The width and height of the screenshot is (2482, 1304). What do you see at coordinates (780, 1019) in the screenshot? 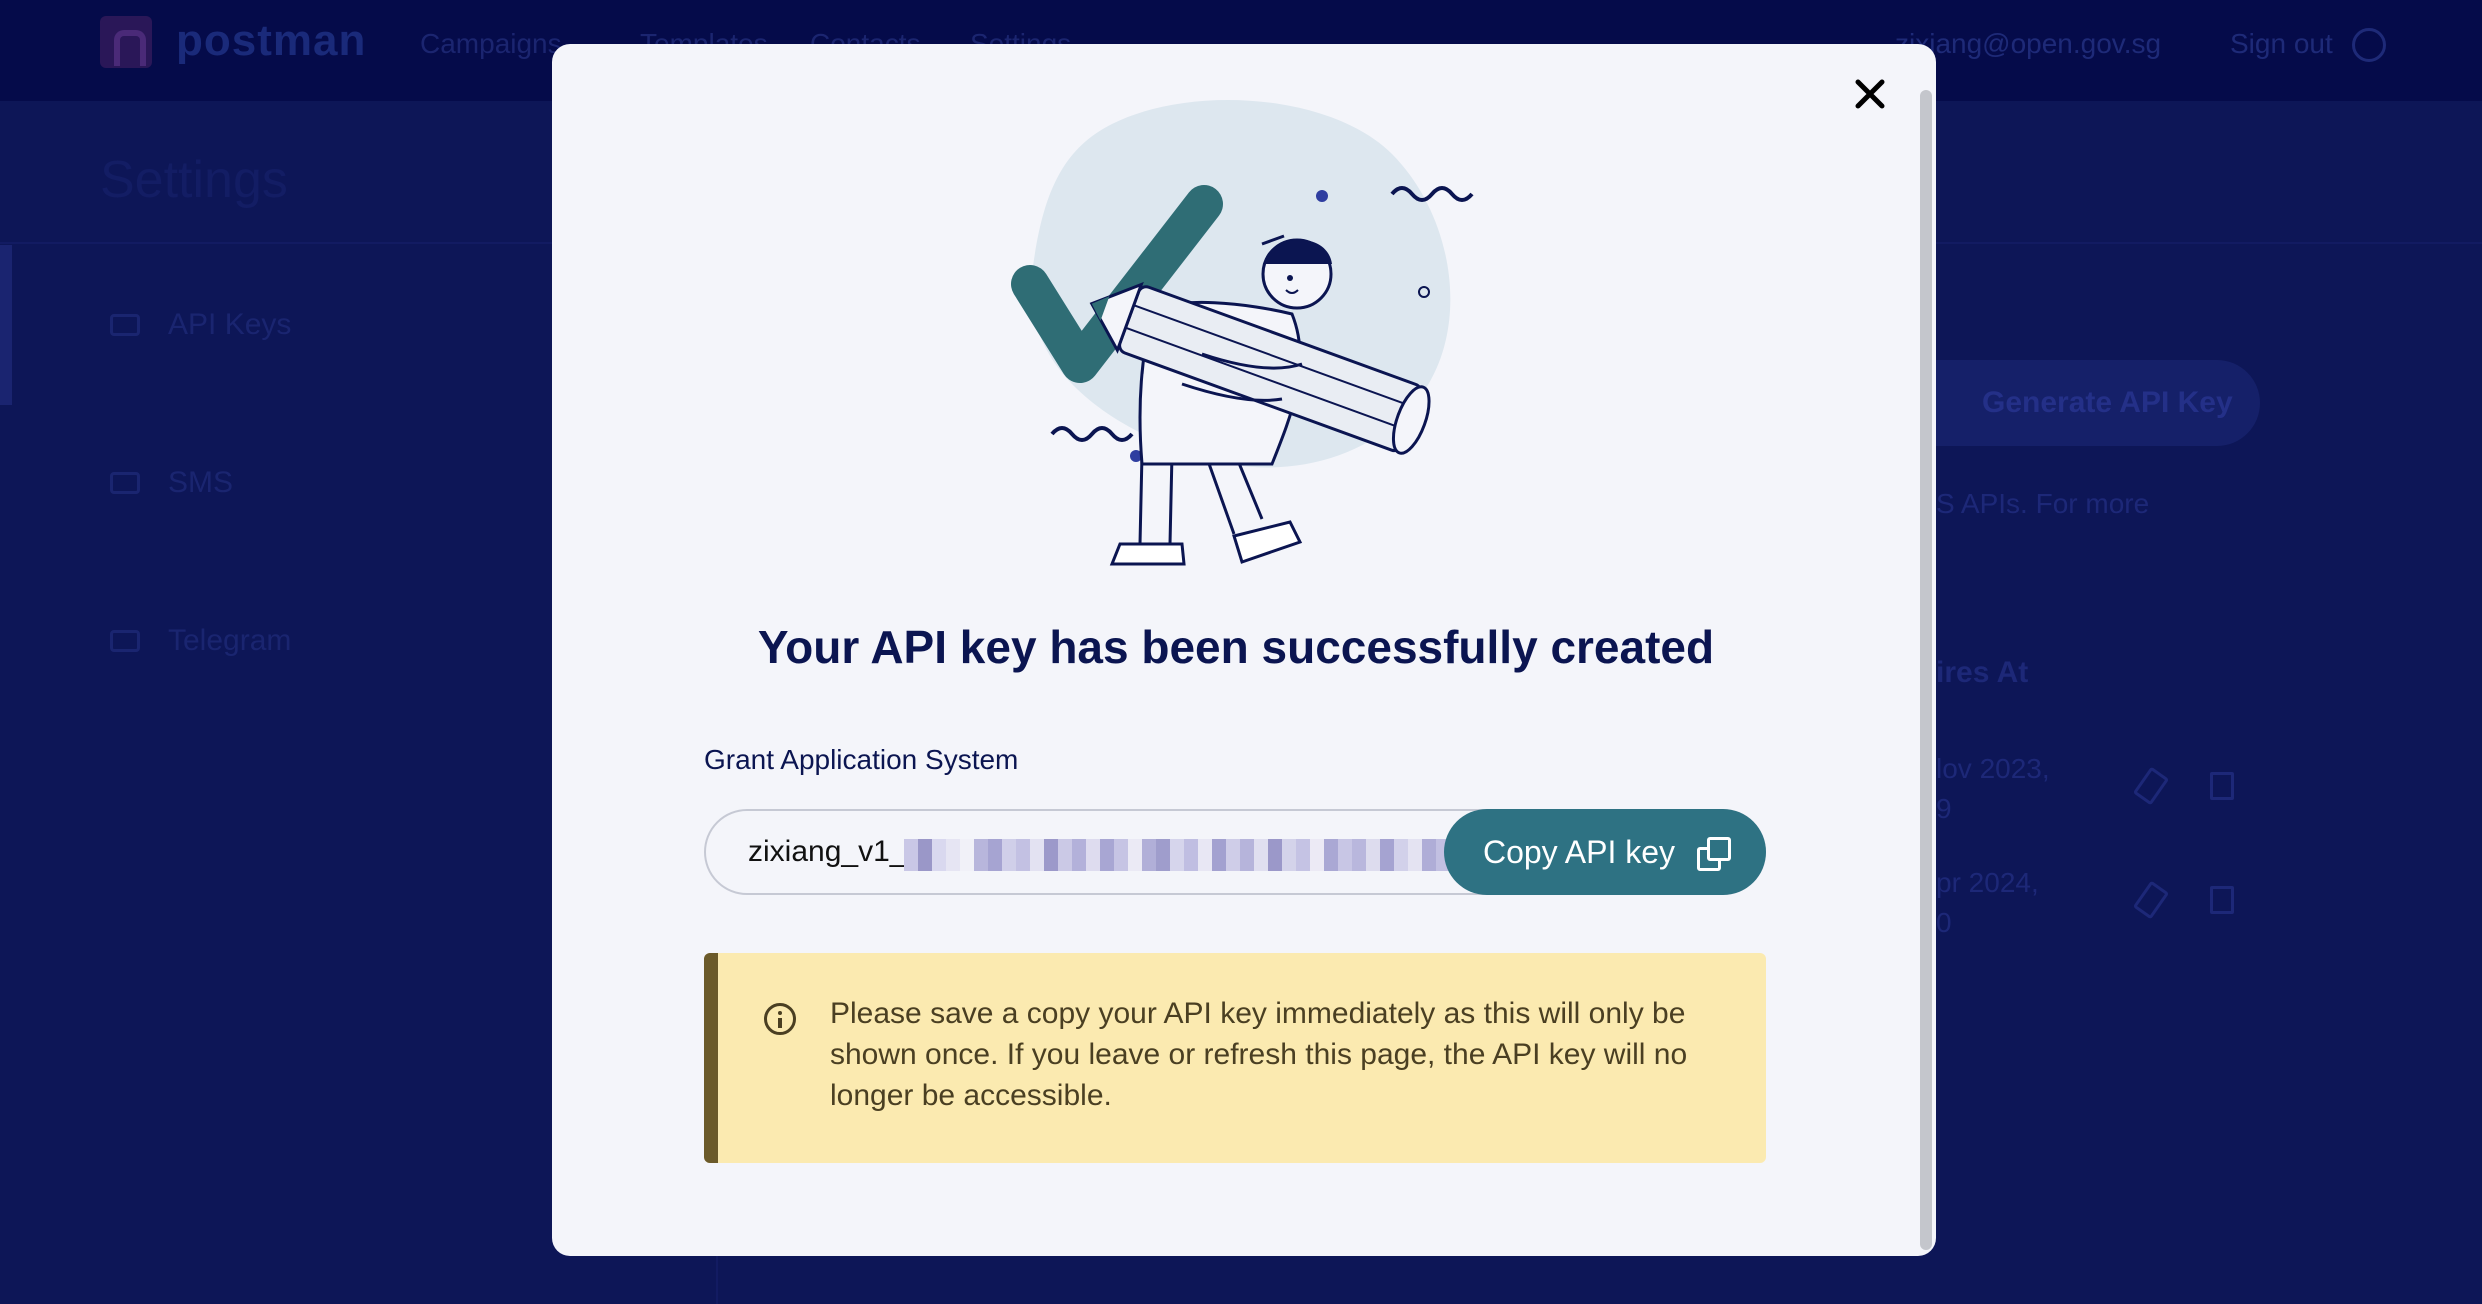
I see `info-icon` at bounding box center [780, 1019].